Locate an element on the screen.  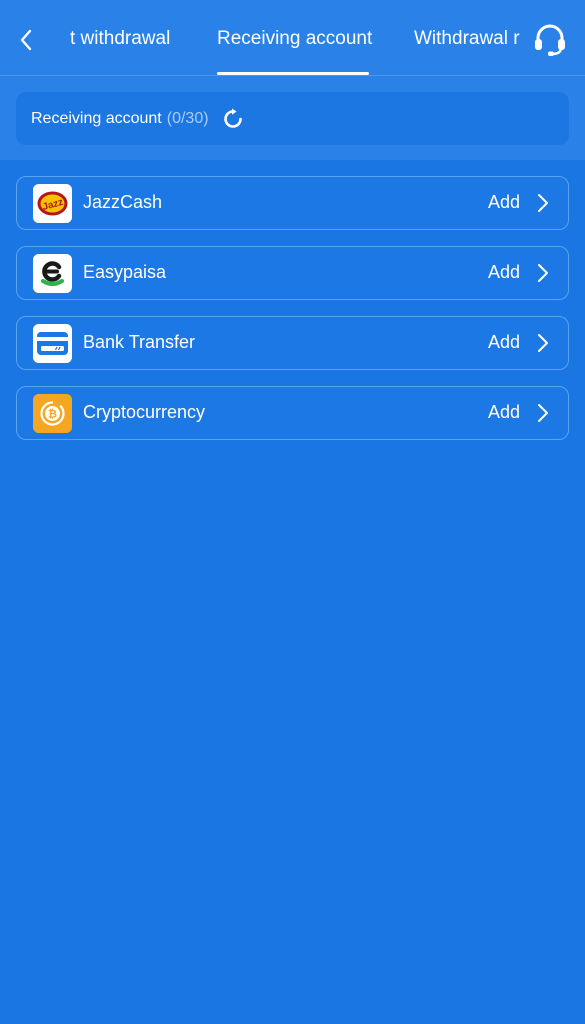
tab-withdrawal-record: Withdrawal r is located at coordinates (467, 37).